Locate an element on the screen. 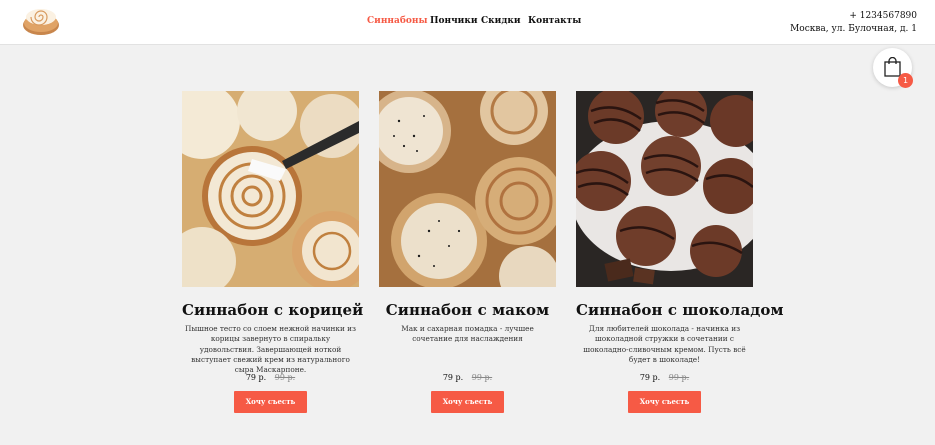  product-photo-poppy-seed is located at coordinates (465, 191).